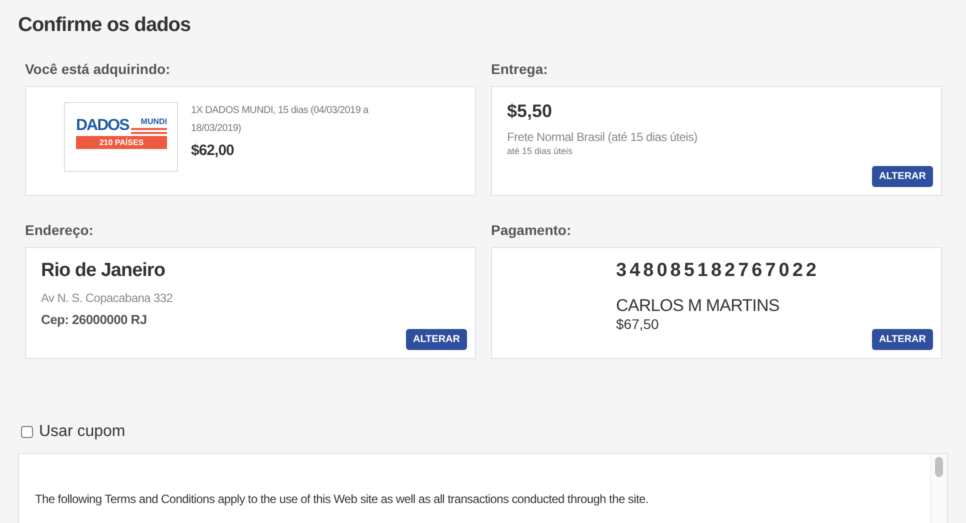 The height and width of the screenshot is (523, 966). What do you see at coordinates (531, 230) in the screenshot?
I see `section-label: Pagamento:` at bounding box center [531, 230].